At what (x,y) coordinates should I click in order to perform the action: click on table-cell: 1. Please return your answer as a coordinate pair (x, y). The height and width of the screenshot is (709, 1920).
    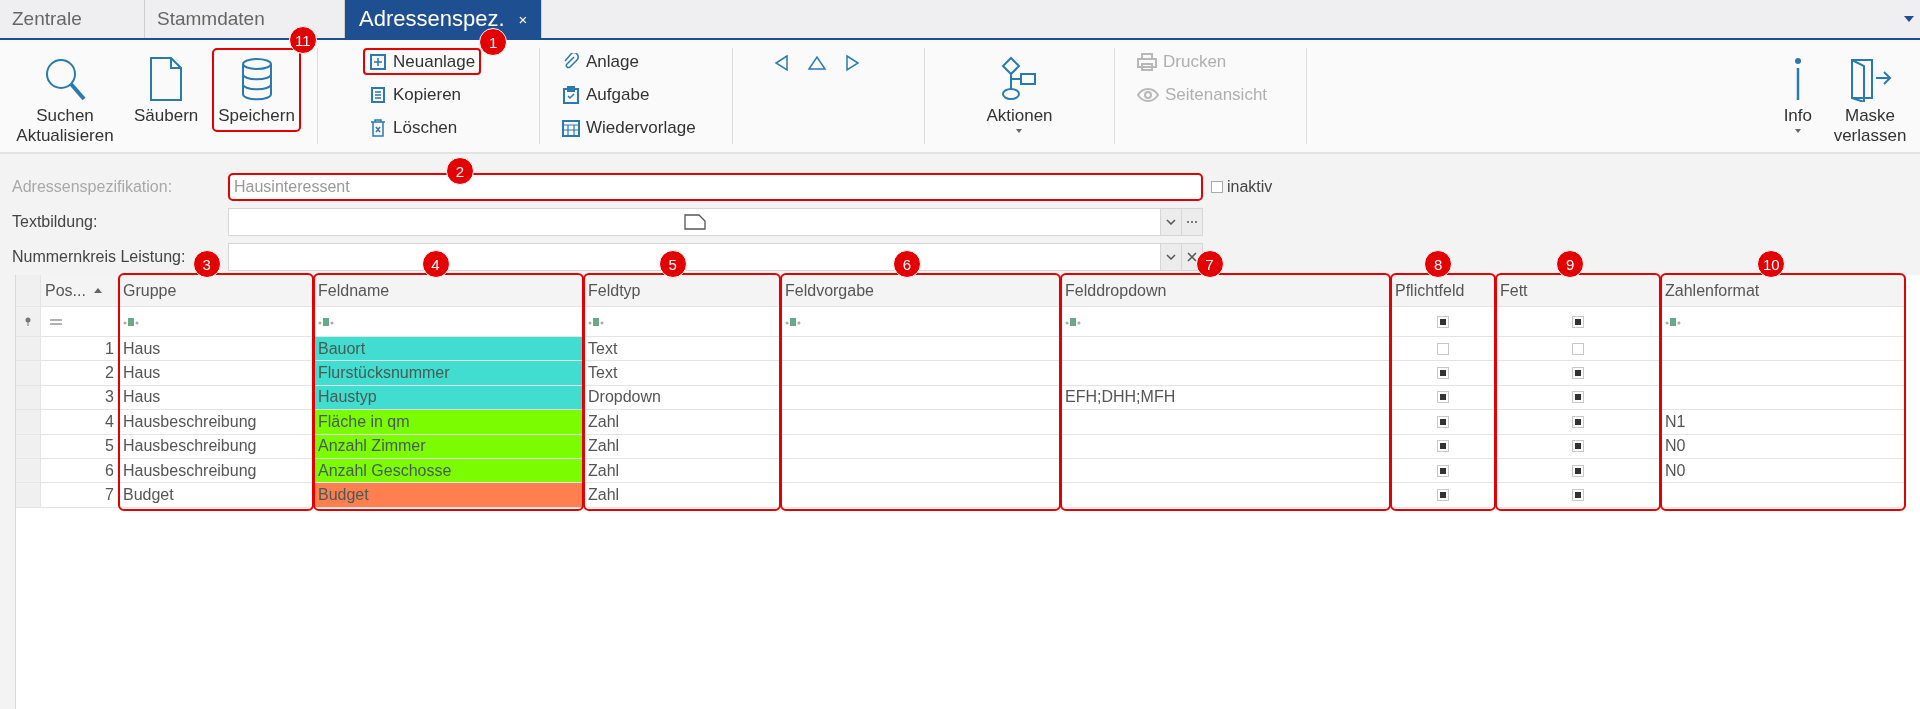
    Looking at the image, I should click on (109, 348).